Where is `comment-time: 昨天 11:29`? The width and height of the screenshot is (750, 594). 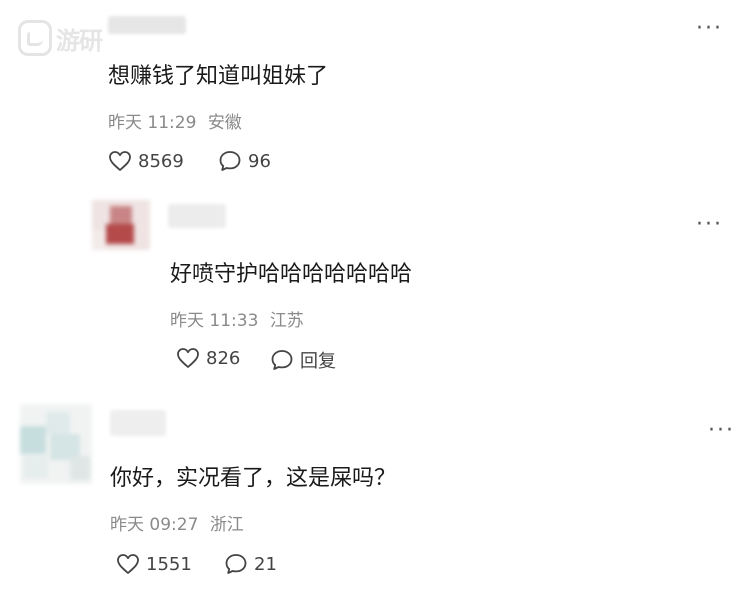
comment-time: 昨天 11:29 is located at coordinates (152, 123).